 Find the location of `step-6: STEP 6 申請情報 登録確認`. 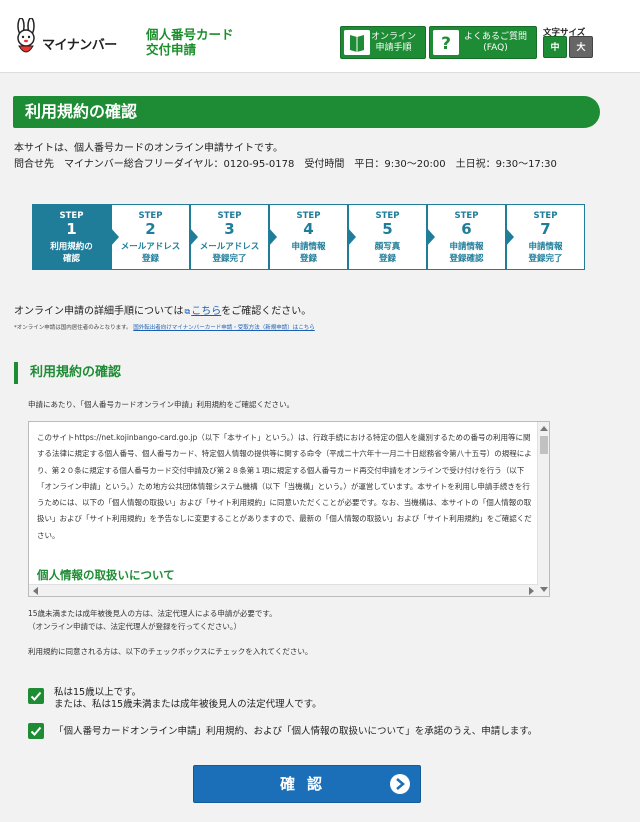

step-6: STEP 6 申請情報 登録確認 is located at coordinates (470, 237).